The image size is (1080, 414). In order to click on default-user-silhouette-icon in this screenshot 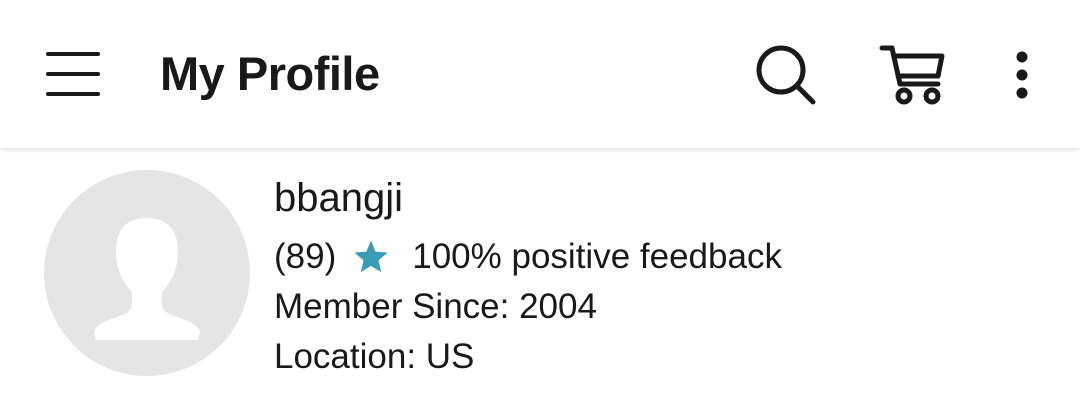, I will do `click(147, 279)`.